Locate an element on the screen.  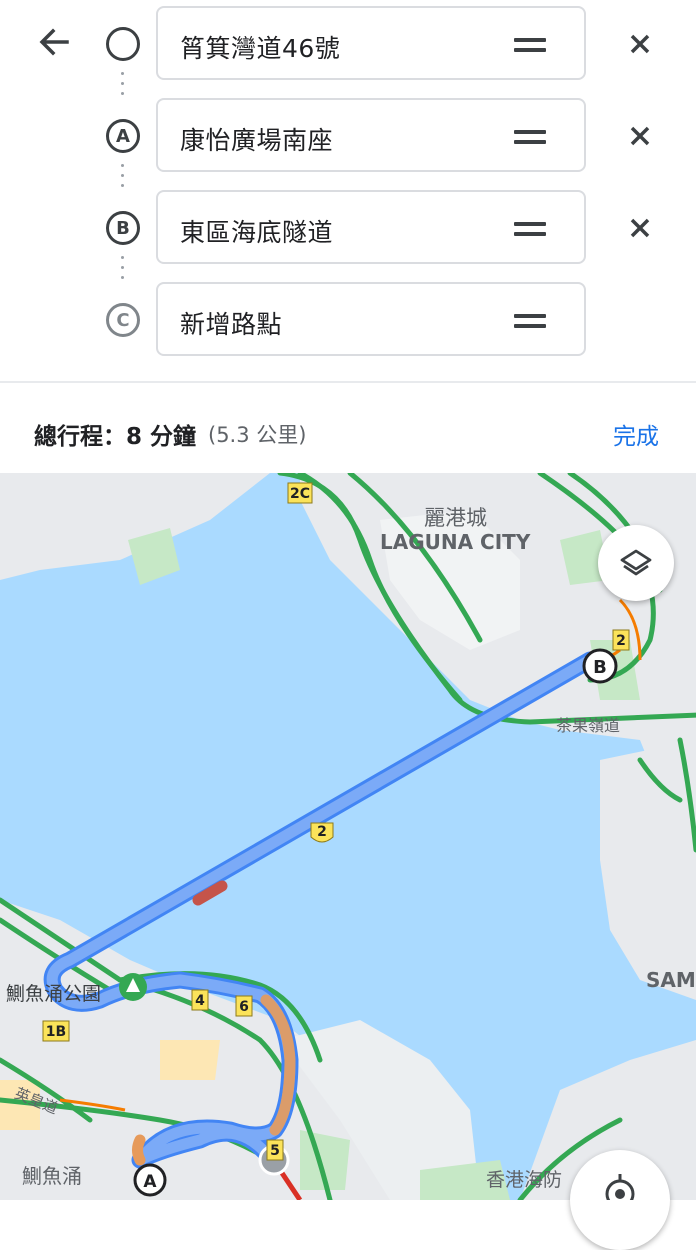
waypoint-b-marker: B is located at coordinates (123, 228).